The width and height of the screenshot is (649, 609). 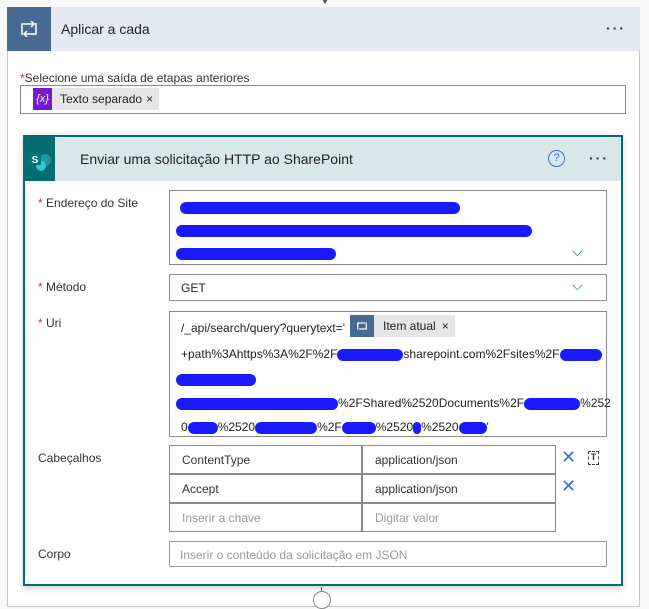 What do you see at coordinates (556, 158) in the screenshot?
I see `help-icon: ?` at bounding box center [556, 158].